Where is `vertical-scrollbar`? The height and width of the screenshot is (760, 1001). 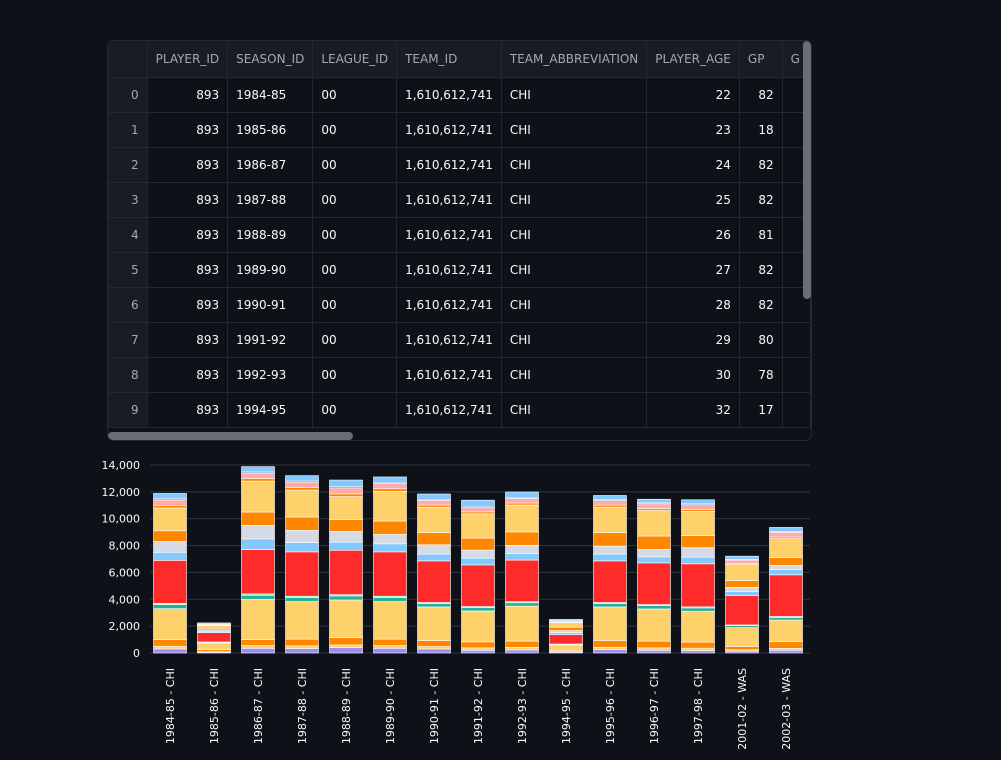
vertical-scrollbar is located at coordinates (807, 170).